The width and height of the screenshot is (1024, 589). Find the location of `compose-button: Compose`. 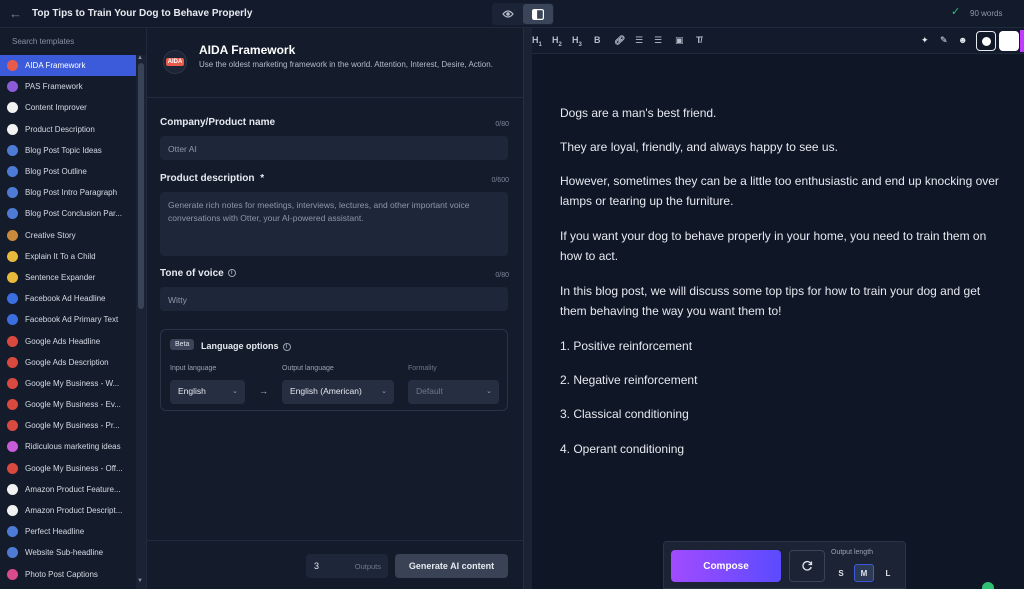

compose-button: Compose is located at coordinates (726, 566).